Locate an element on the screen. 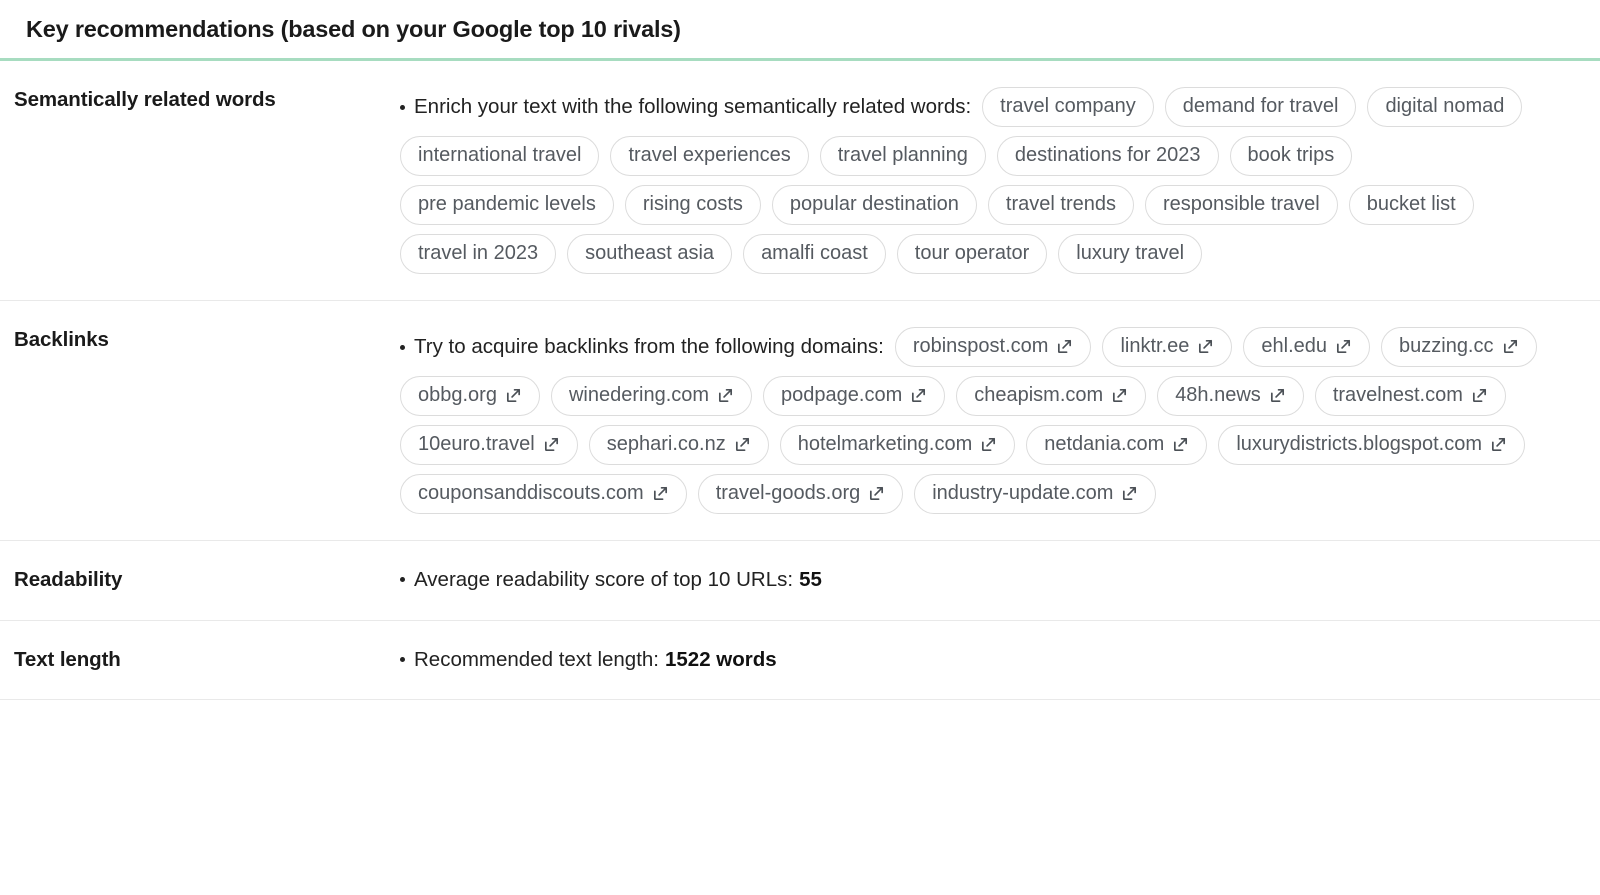 This screenshot has width=1600, height=895. backlink-domain-label: linktr.ee is located at coordinates (1155, 346).